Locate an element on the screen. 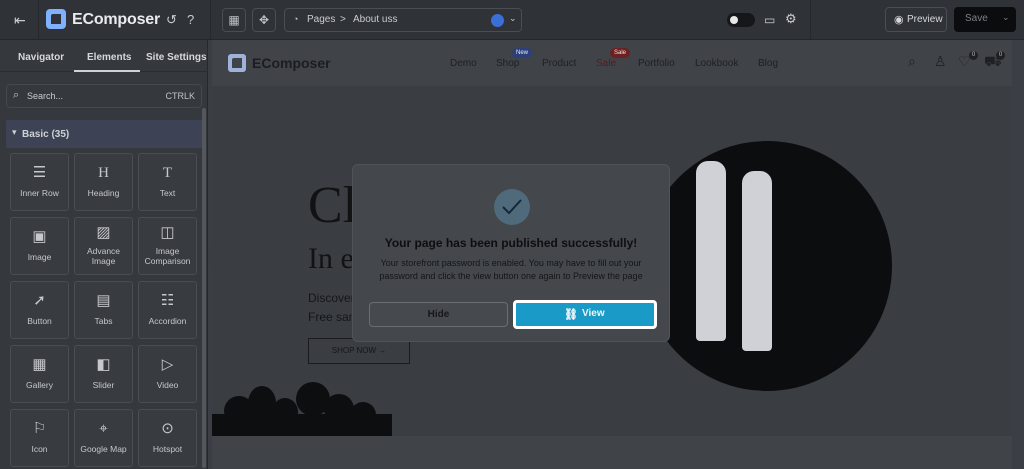  ecomposer-logo is located at coordinates (56, 19).